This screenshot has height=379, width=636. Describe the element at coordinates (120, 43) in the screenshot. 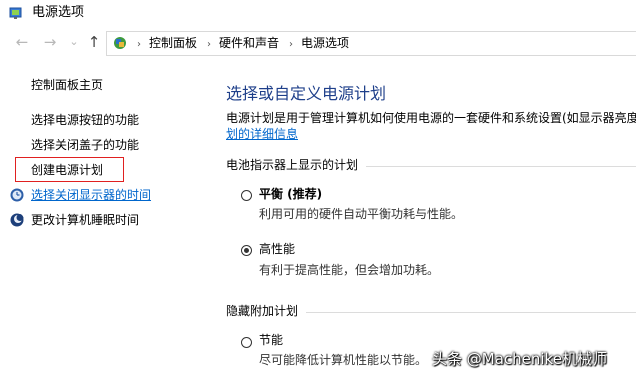

I see `control-panel-icon` at that location.